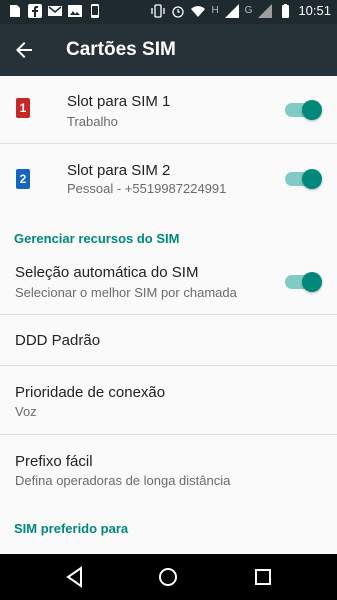 The height and width of the screenshot is (600, 337). I want to click on navigation-bar, so click(168, 577).